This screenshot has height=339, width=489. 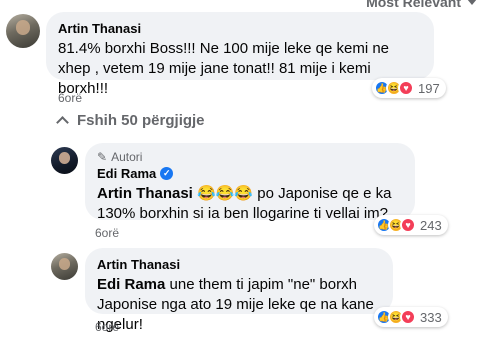 What do you see at coordinates (62, 122) in the screenshot?
I see `chevron-up-icon` at bounding box center [62, 122].